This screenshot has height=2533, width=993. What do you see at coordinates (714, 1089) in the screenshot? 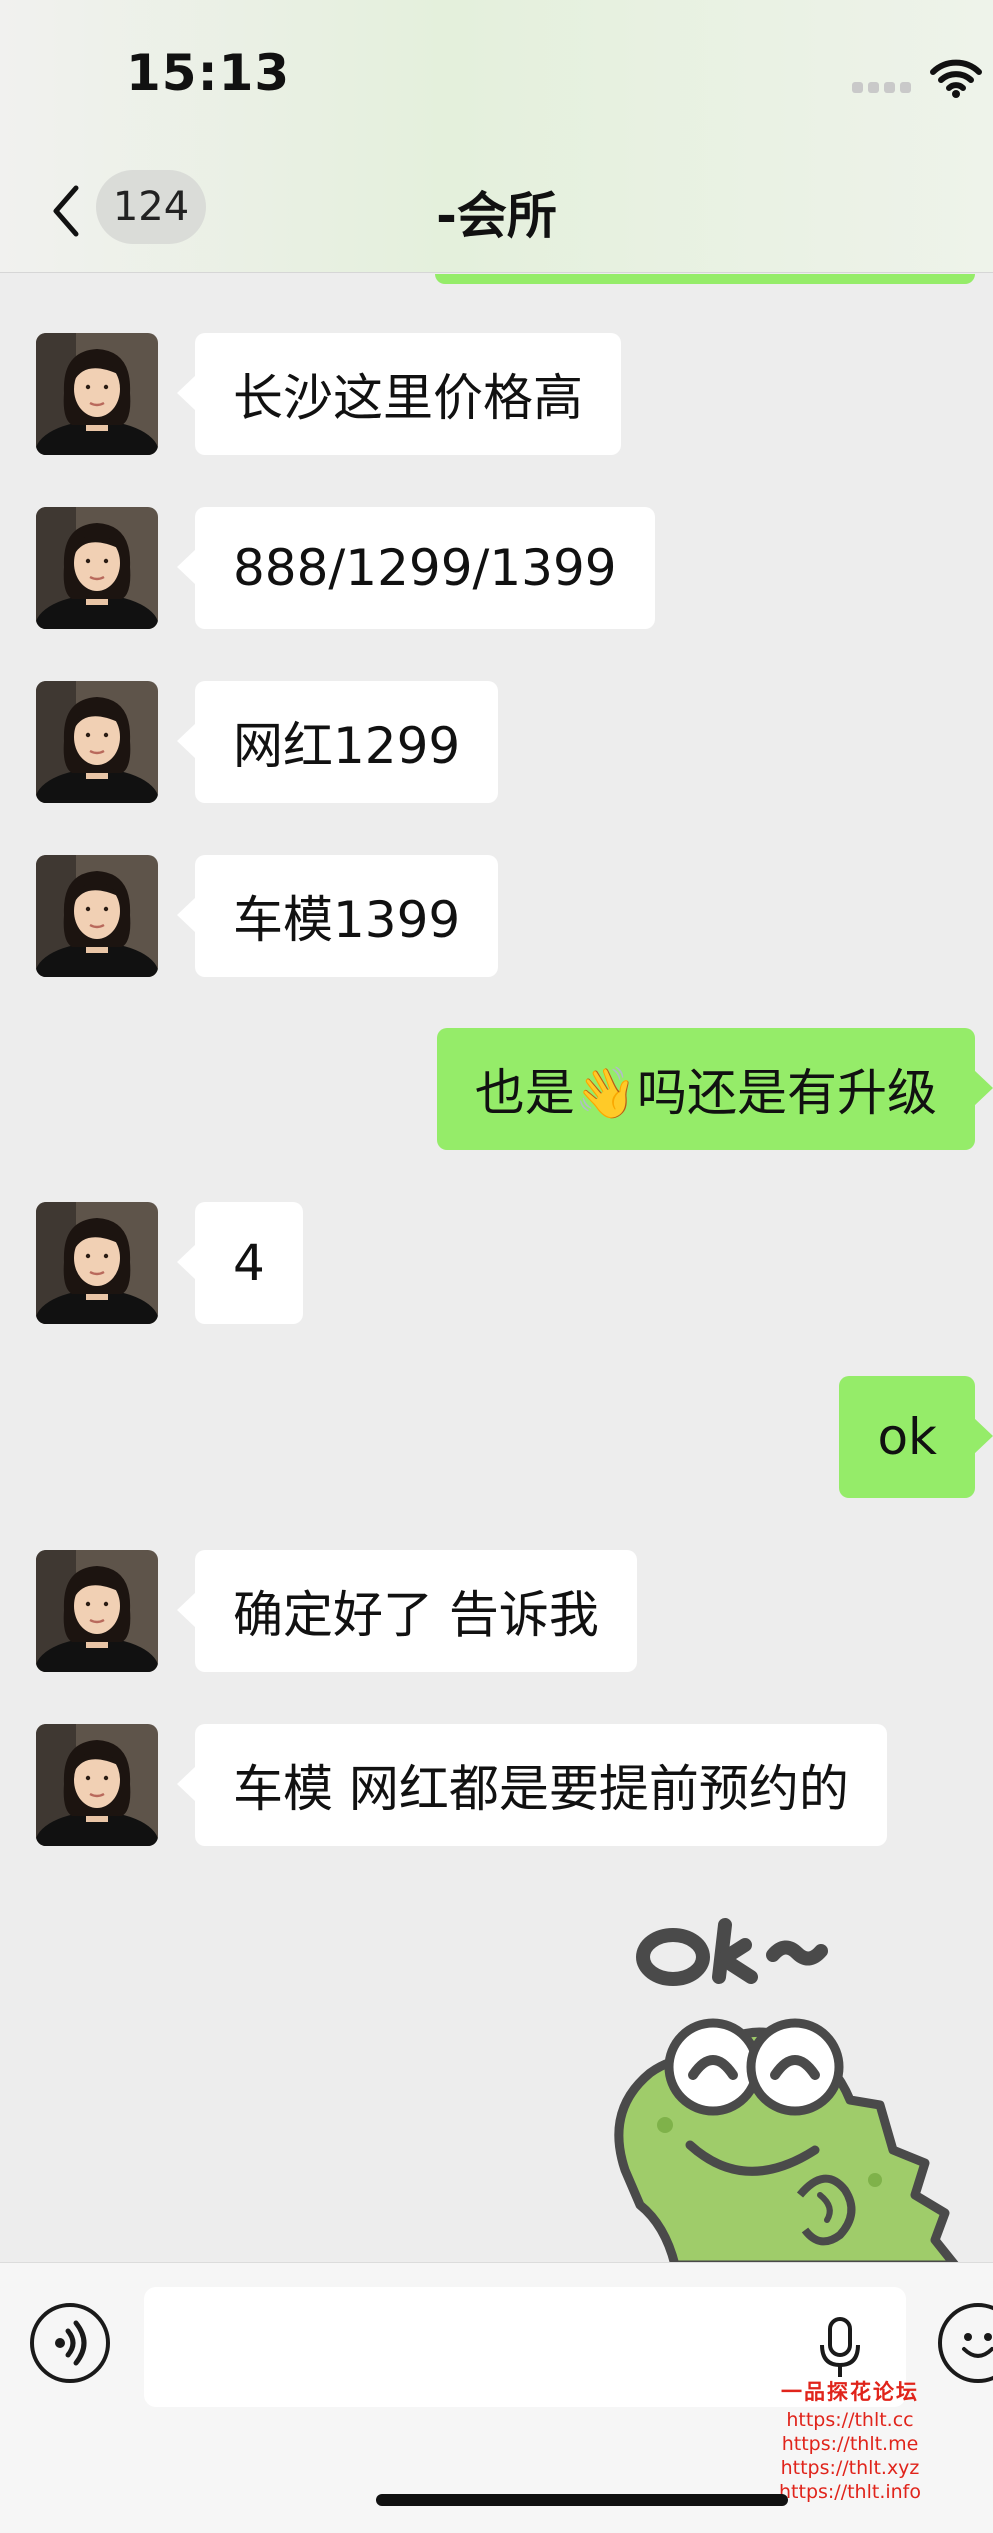
I see `message-bubble: 也是👋吗还是有升级` at bounding box center [714, 1089].